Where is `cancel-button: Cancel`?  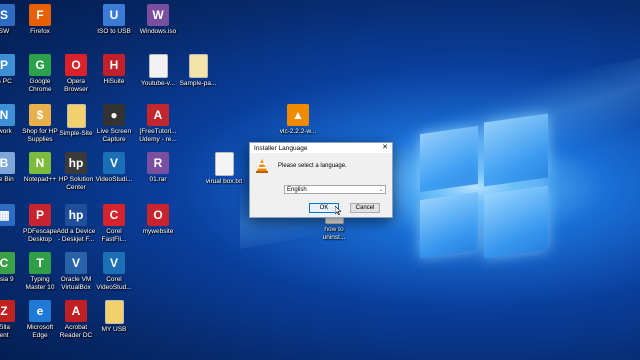 cancel-button: Cancel is located at coordinates (365, 208).